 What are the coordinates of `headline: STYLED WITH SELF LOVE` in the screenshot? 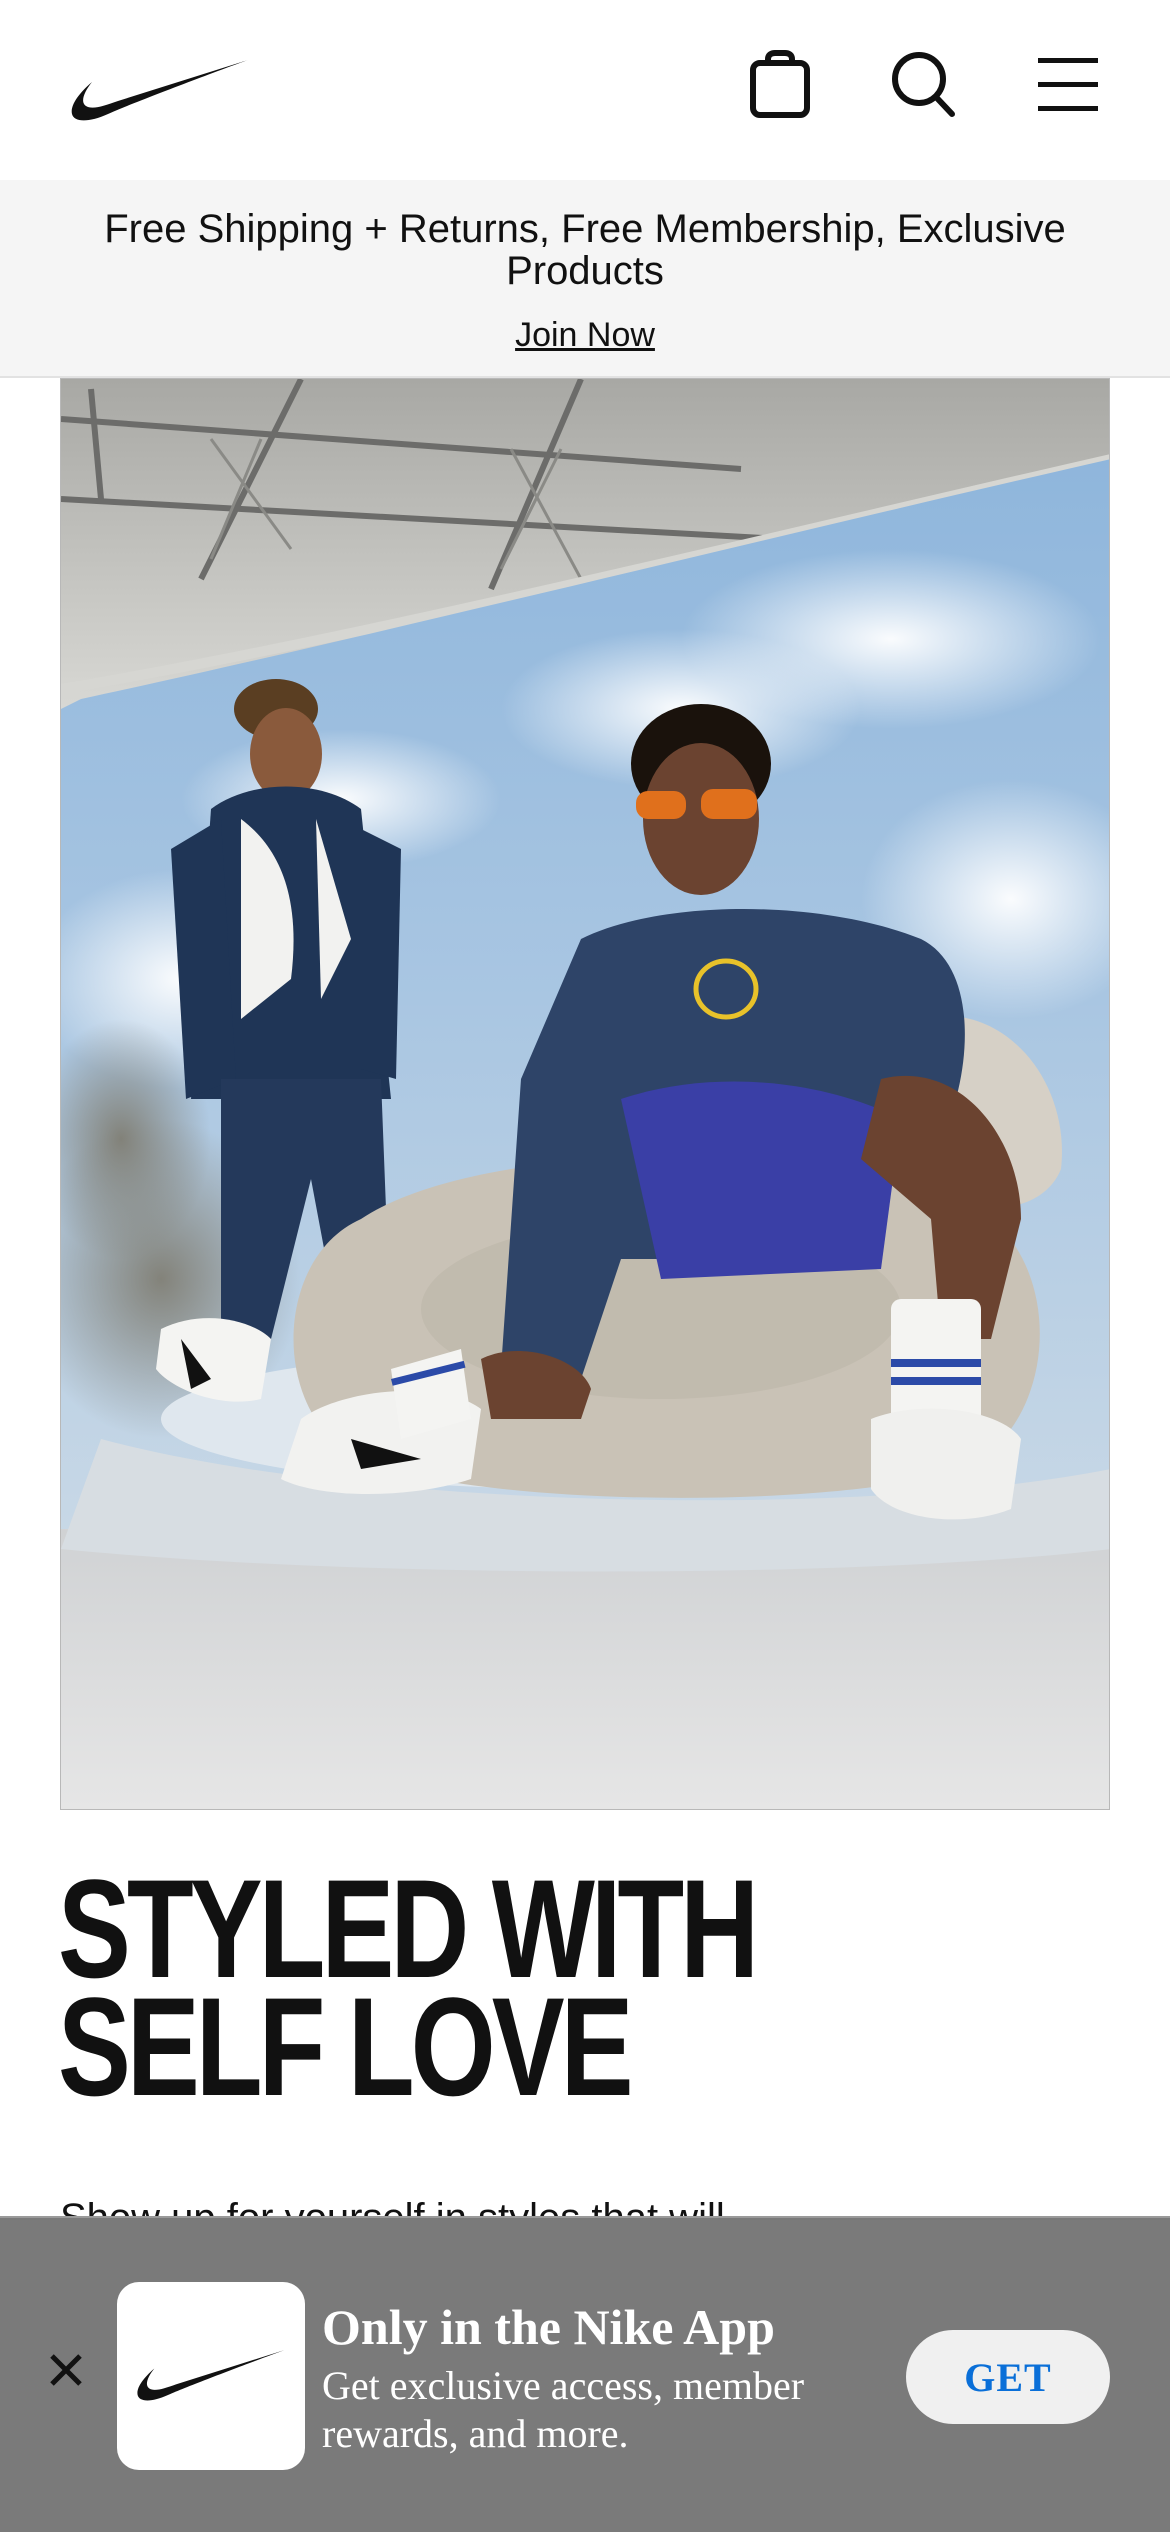 It's located at (448, 1988).